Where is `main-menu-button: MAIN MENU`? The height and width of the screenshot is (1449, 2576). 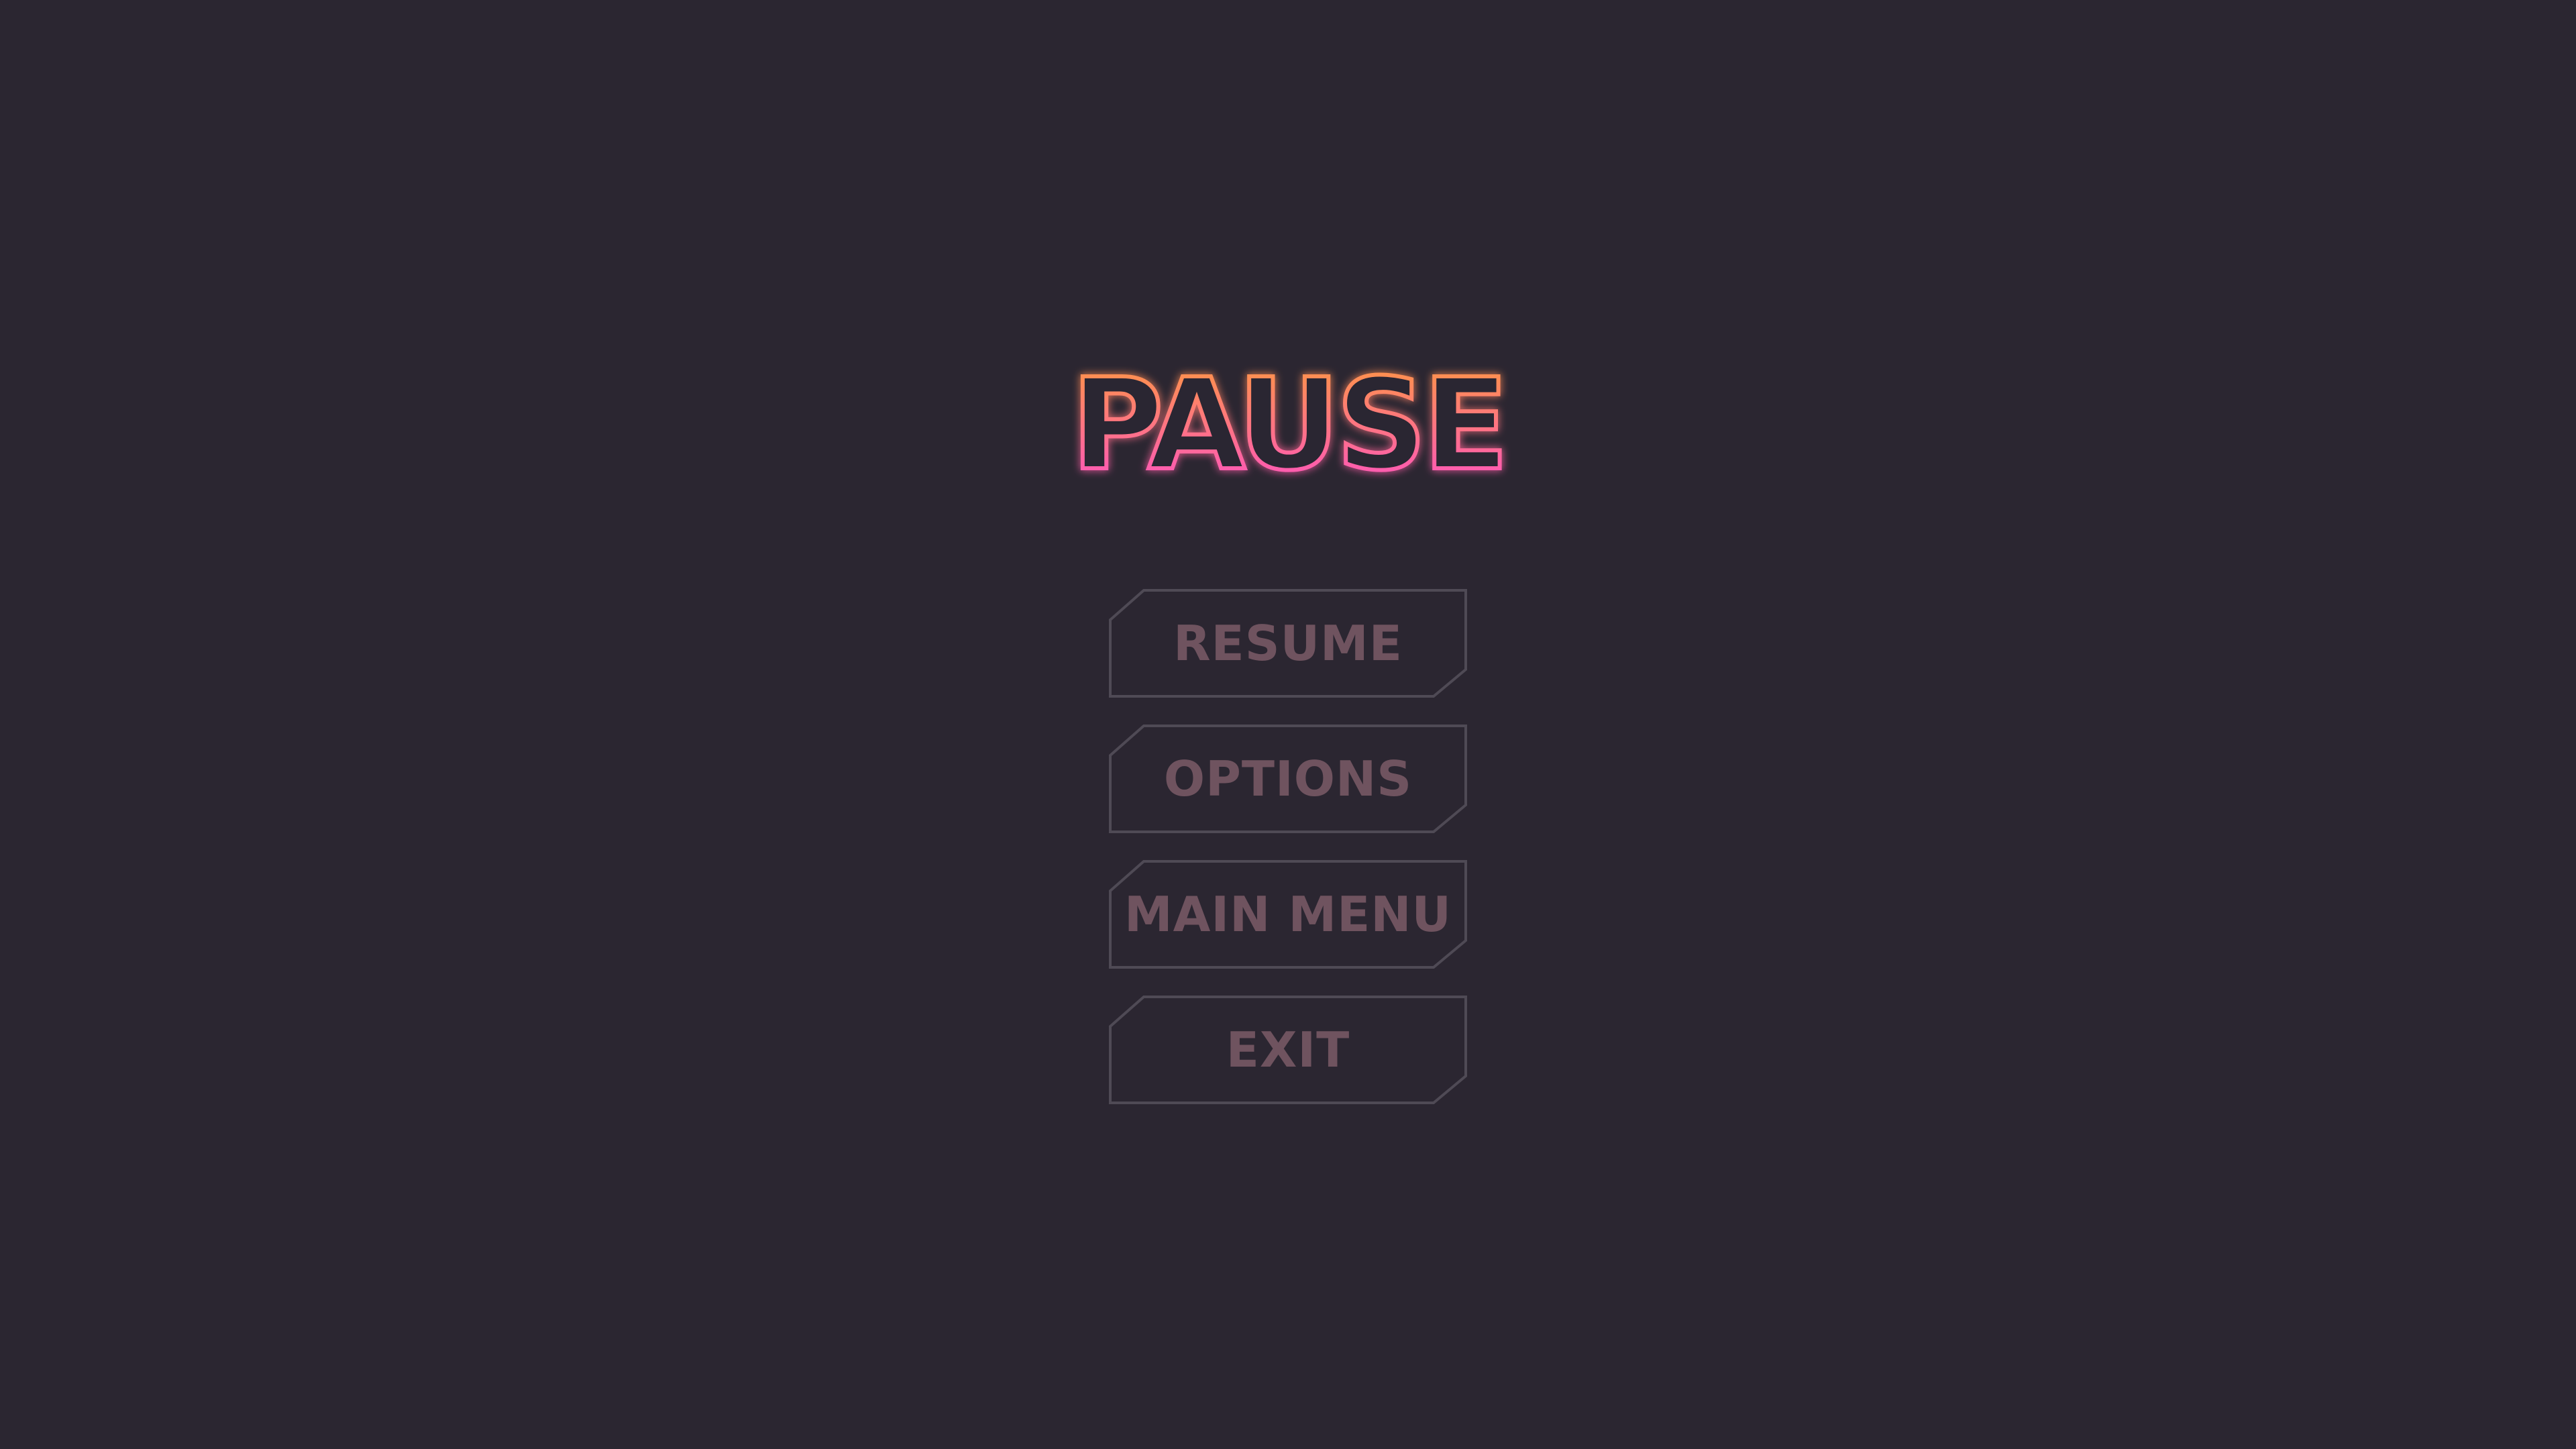
main-menu-button: MAIN MENU is located at coordinates (1288, 914).